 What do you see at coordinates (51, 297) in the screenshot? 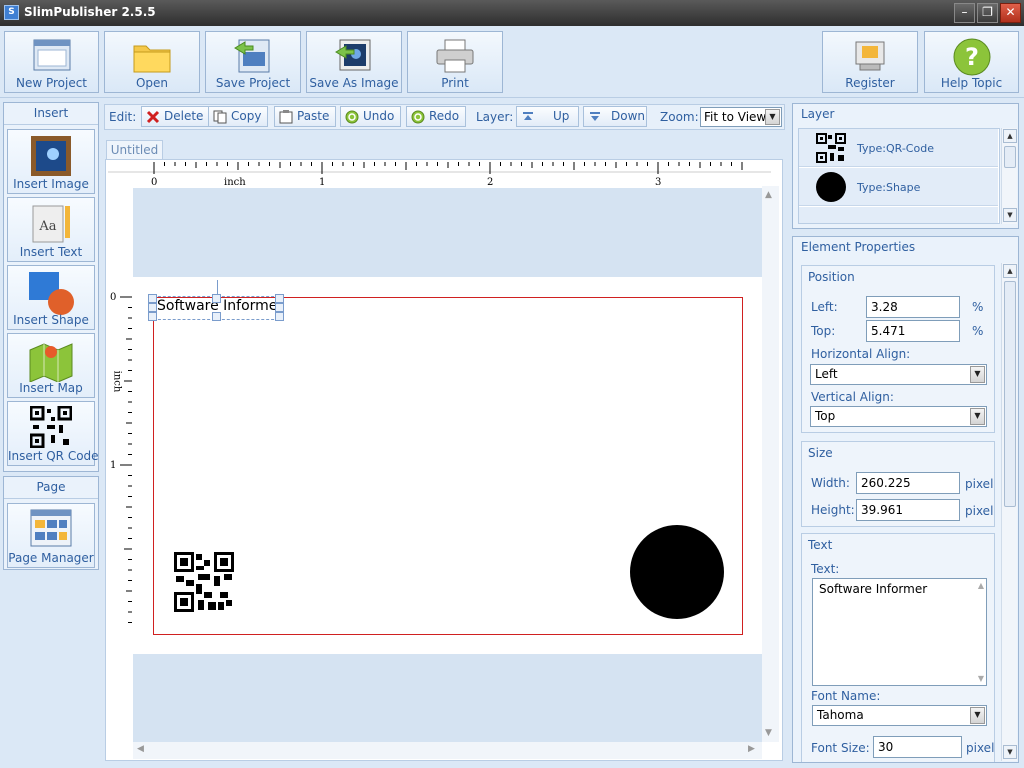
I see `insert-shape-button: Insert Shape` at bounding box center [51, 297].